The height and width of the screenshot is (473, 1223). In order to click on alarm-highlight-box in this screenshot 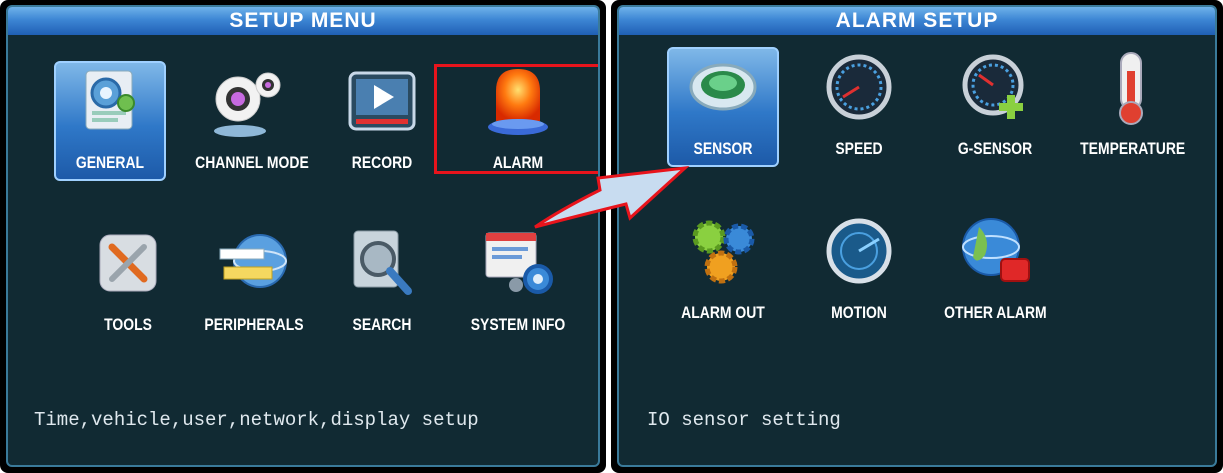, I will do `click(516, 119)`.